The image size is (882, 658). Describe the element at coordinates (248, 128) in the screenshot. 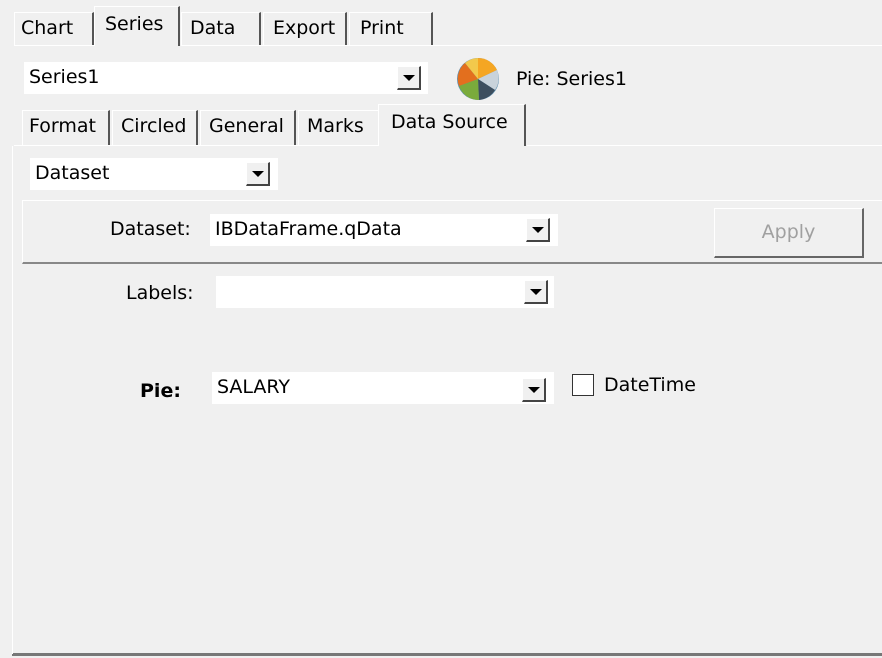

I see `tab-general: General` at that location.